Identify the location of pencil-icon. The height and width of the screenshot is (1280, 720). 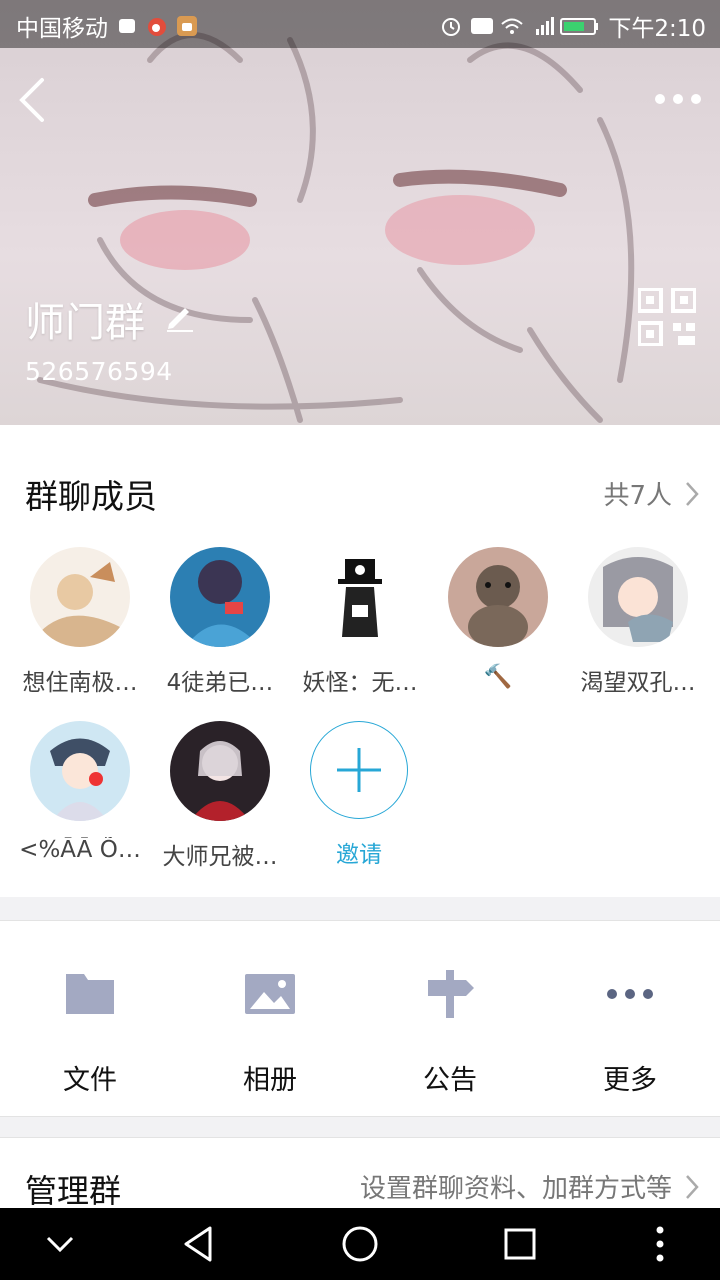
(180, 320).